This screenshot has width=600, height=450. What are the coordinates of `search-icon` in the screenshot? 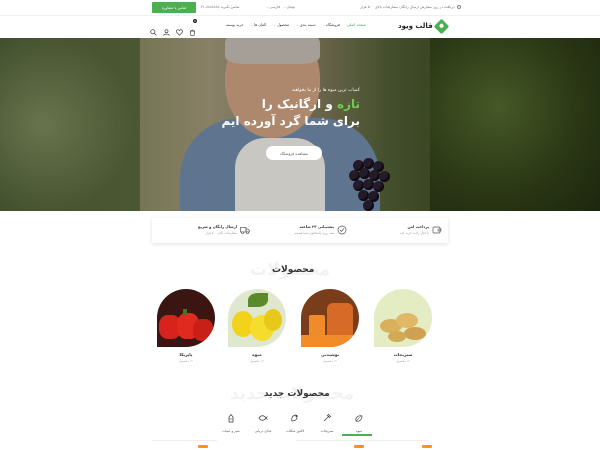 It's located at (153, 28).